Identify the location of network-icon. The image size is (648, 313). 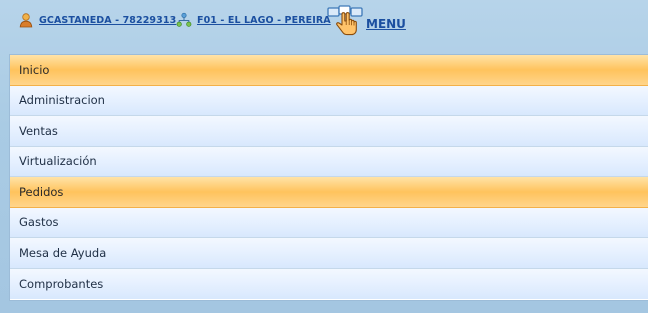
(184, 20).